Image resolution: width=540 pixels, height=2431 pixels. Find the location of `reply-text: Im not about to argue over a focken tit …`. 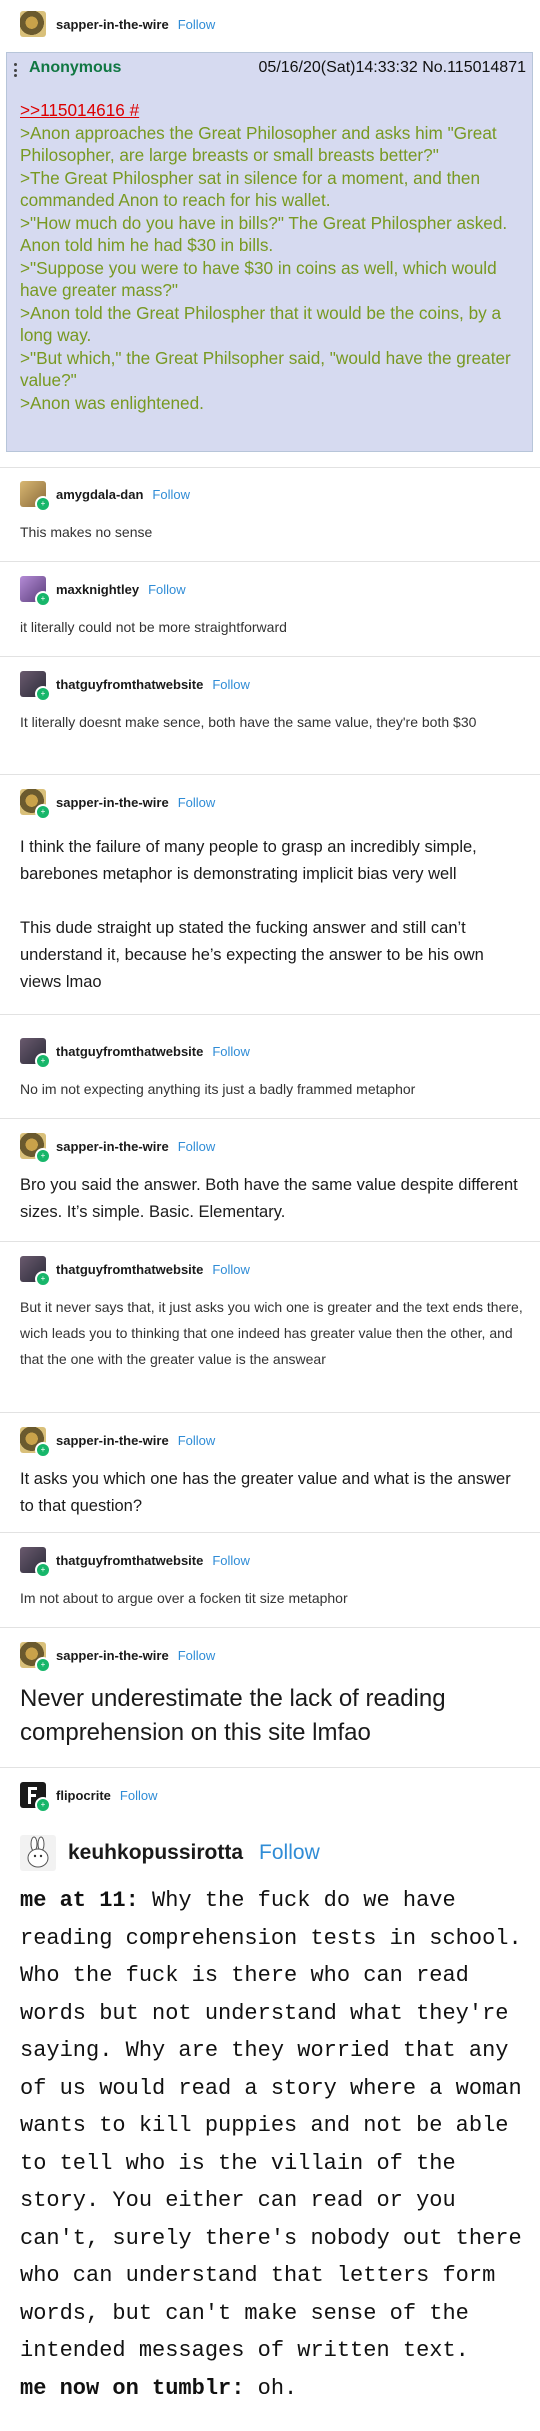

reply-text: Im not about to argue over a focken tit … is located at coordinates (184, 1598).